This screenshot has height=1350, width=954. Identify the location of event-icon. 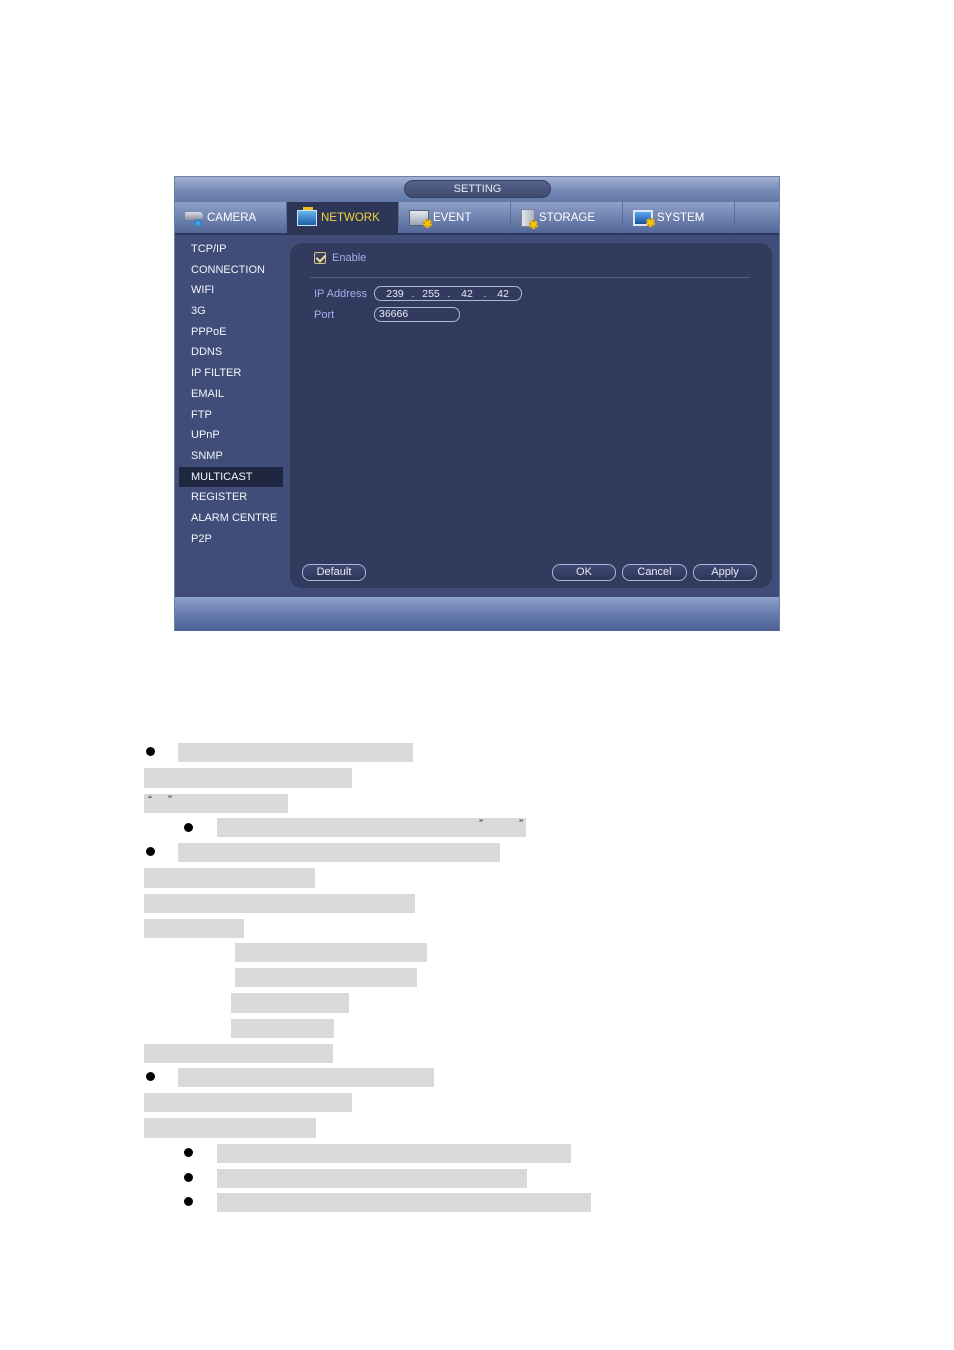
(420, 218).